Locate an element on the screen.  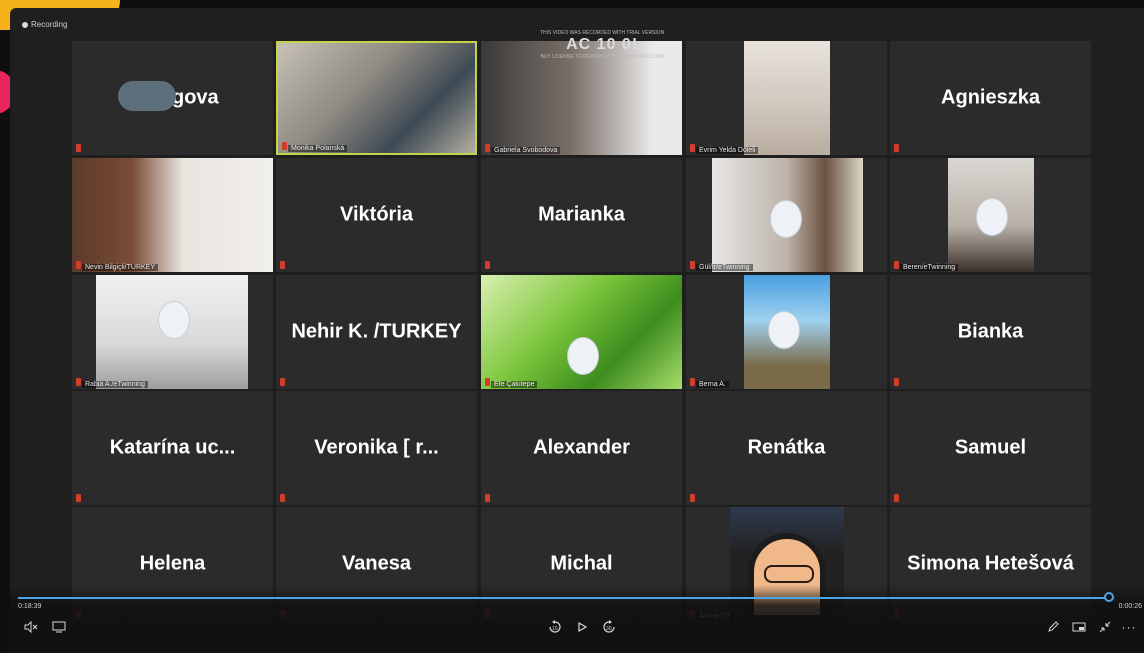
edit-pencil-icon is located at coordinates (1053, 627).